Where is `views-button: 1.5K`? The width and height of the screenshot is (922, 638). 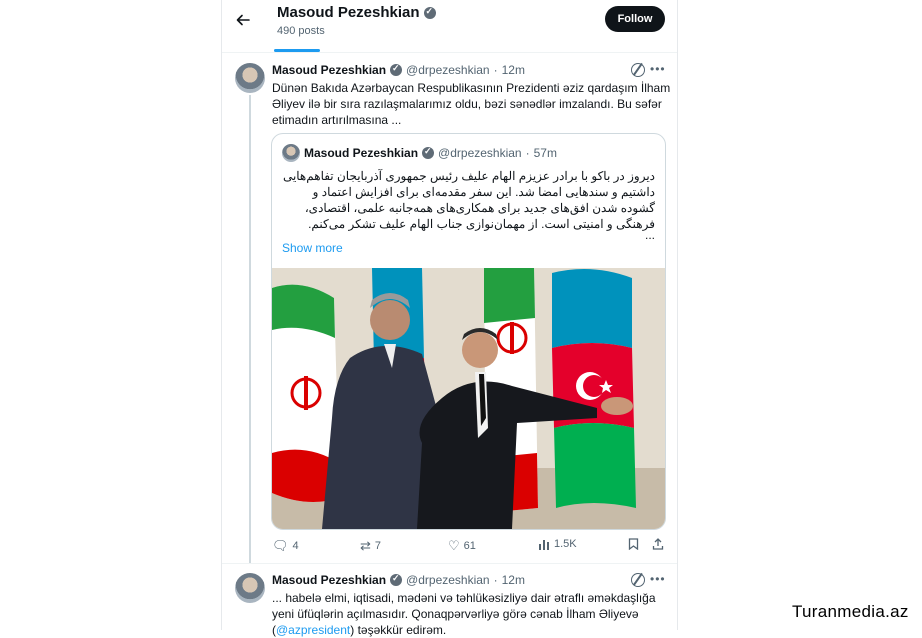 views-button: 1.5K is located at coordinates (557, 544).